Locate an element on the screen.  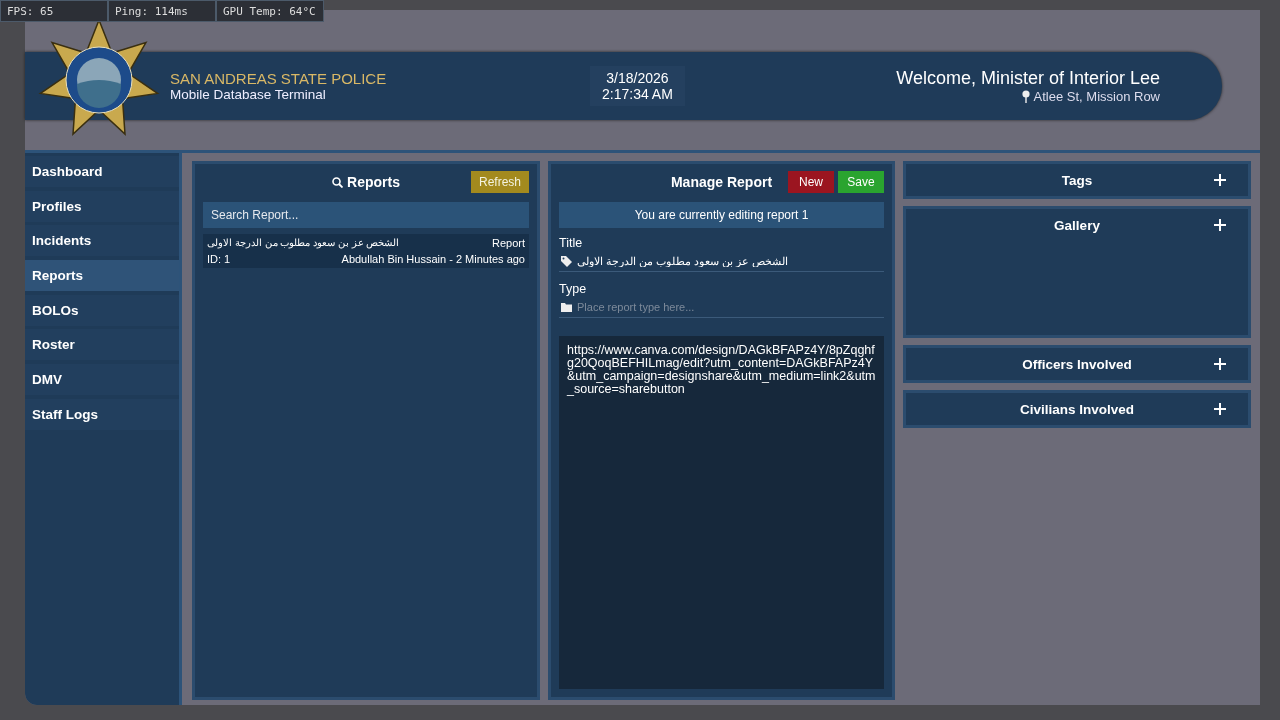
search-icon is located at coordinates (338, 182).